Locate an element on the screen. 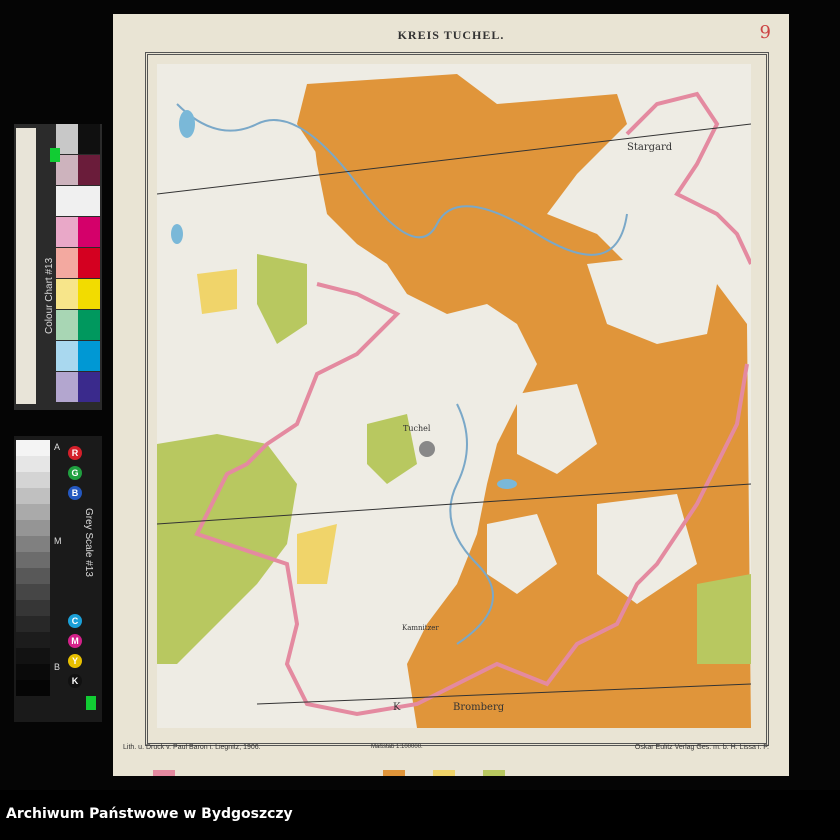  label-kamnitzer: Kamnitzer is located at coordinates (420, 628).